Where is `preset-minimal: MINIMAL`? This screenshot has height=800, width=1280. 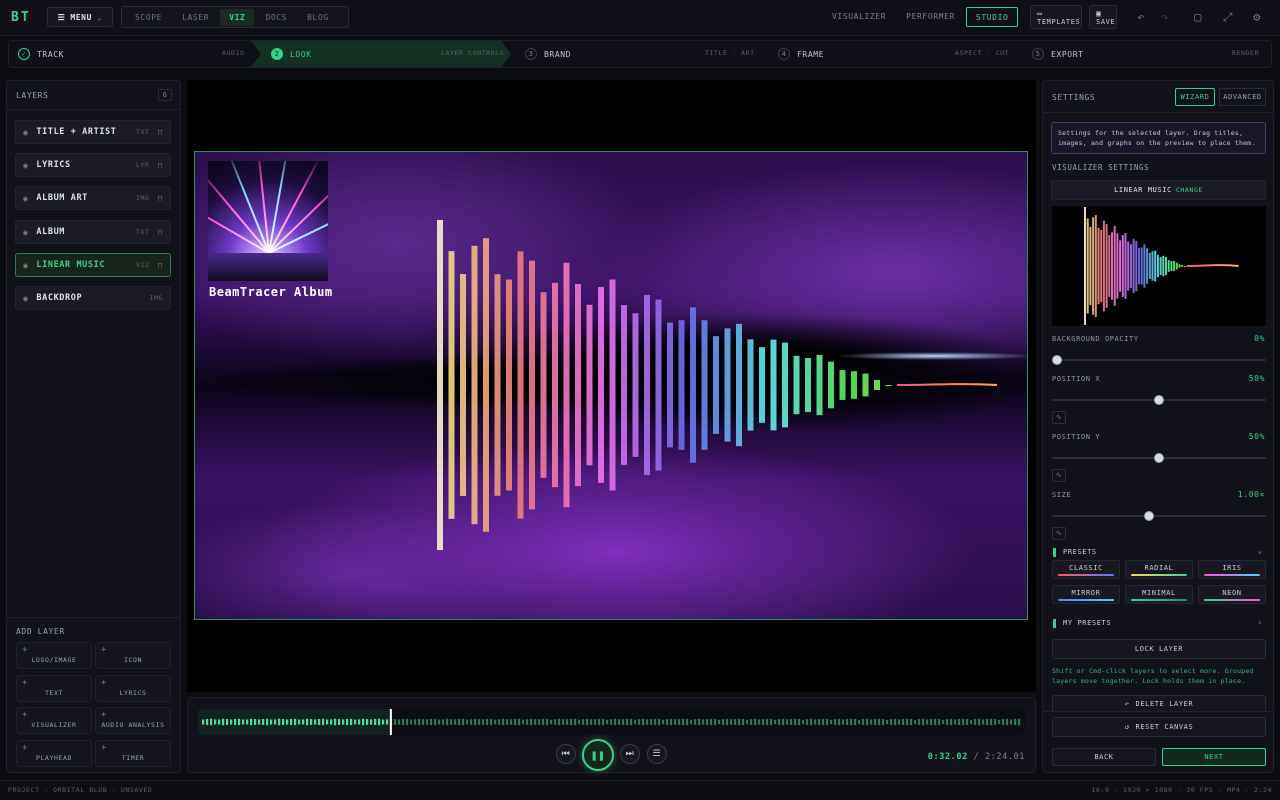
preset-minimal: MINIMAL is located at coordinates (1159, 594).